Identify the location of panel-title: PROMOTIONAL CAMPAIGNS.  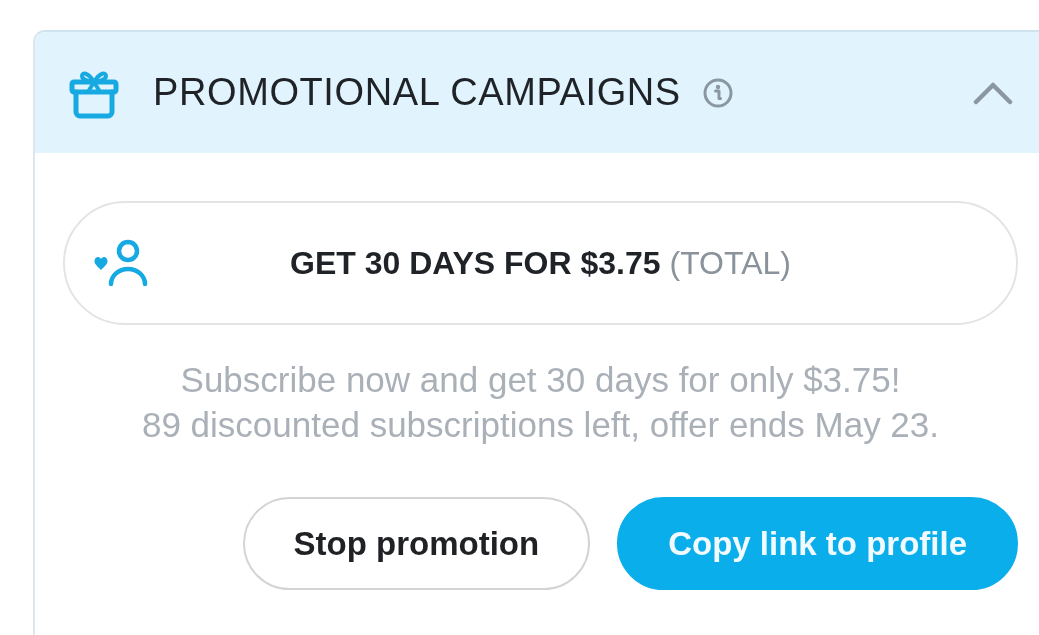
(417, 92).